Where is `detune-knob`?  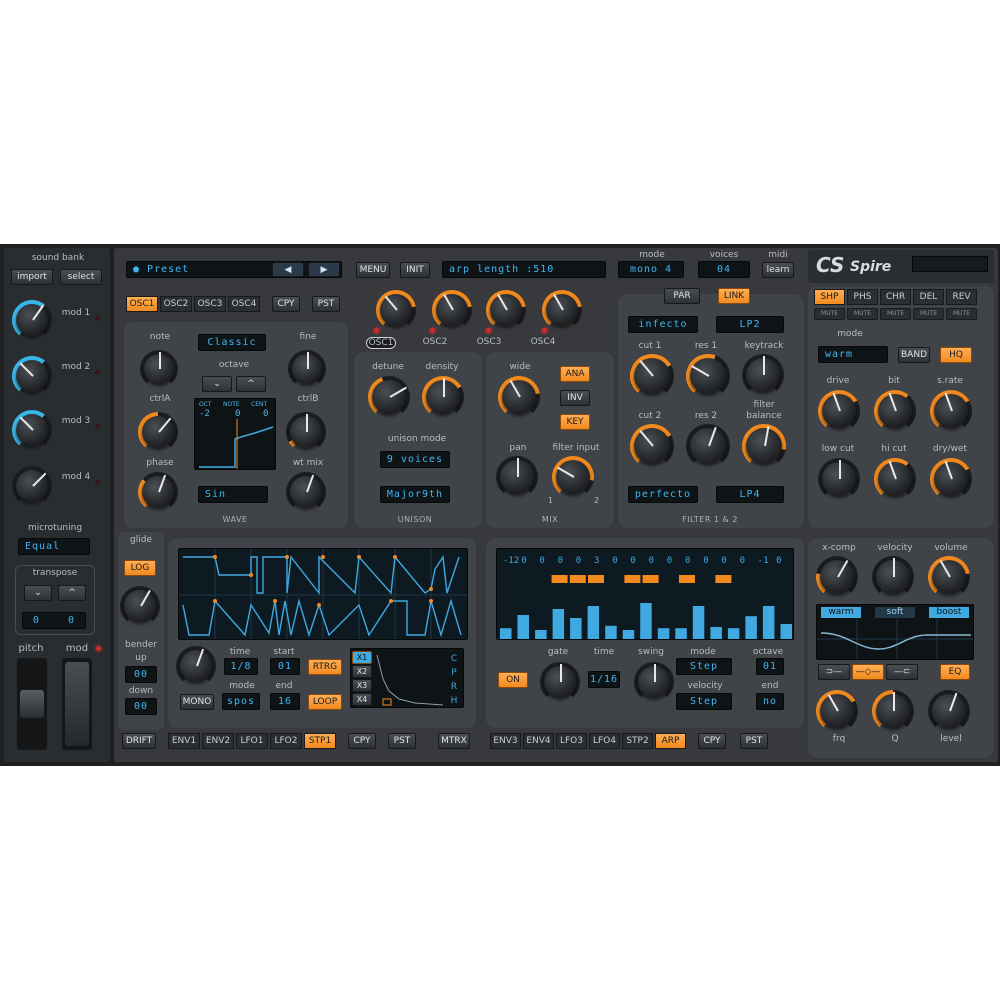
detune-knob is located at coordinates (389, 397).